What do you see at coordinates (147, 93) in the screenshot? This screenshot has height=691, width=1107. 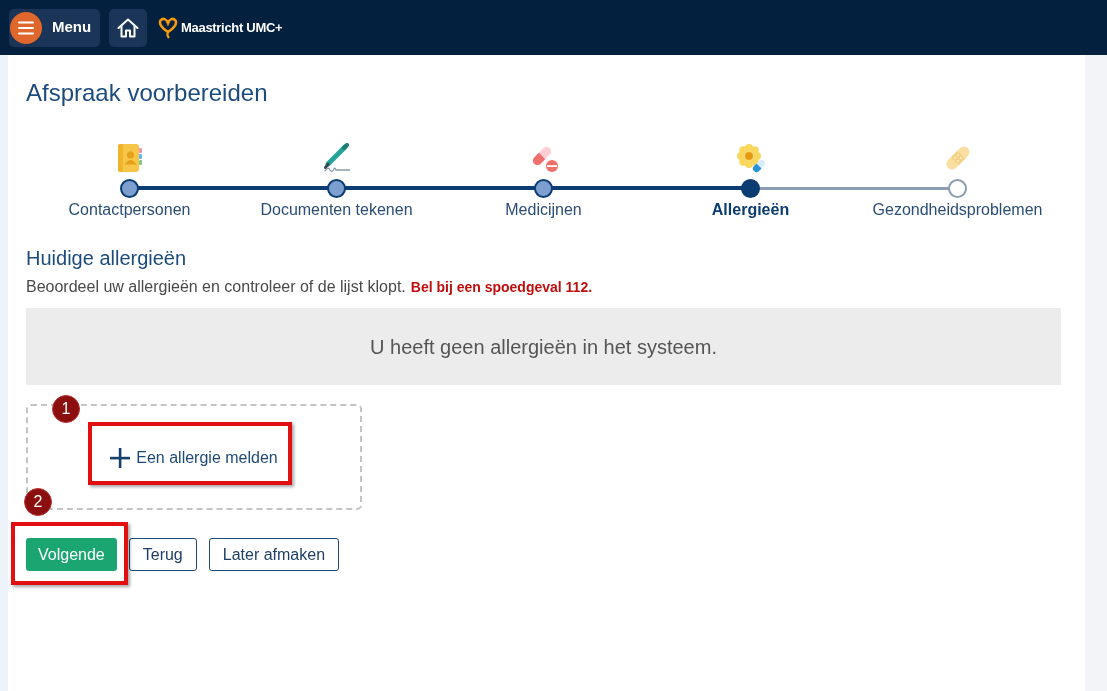 I see `page-title: Afspraak voorbereiden` at bounding box center [147, 93].